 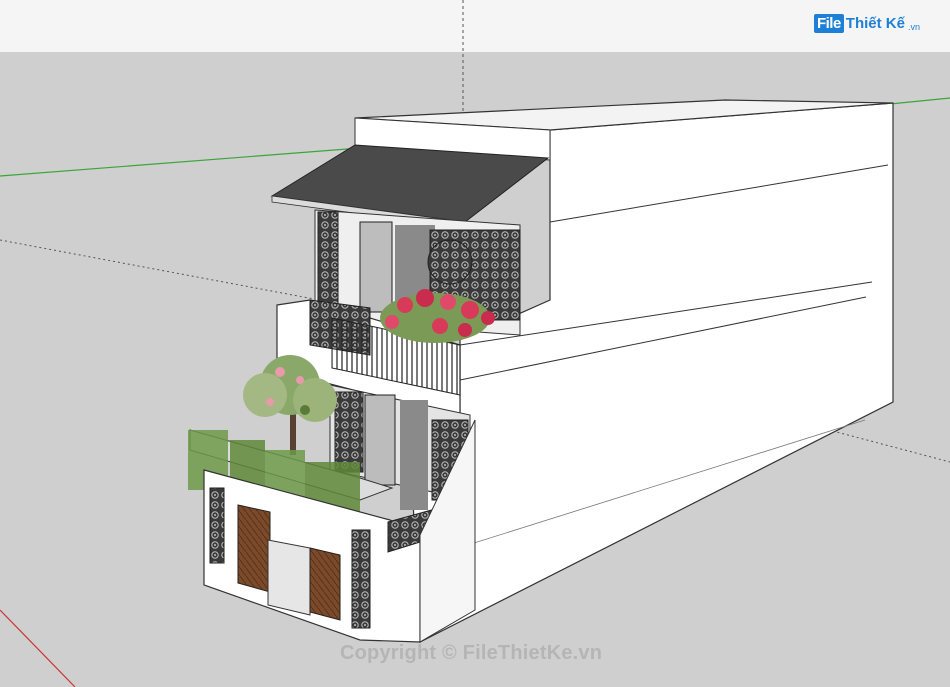 I want to click on site-logo: File Thiết Kế .vn, so click(x=866, y=23).